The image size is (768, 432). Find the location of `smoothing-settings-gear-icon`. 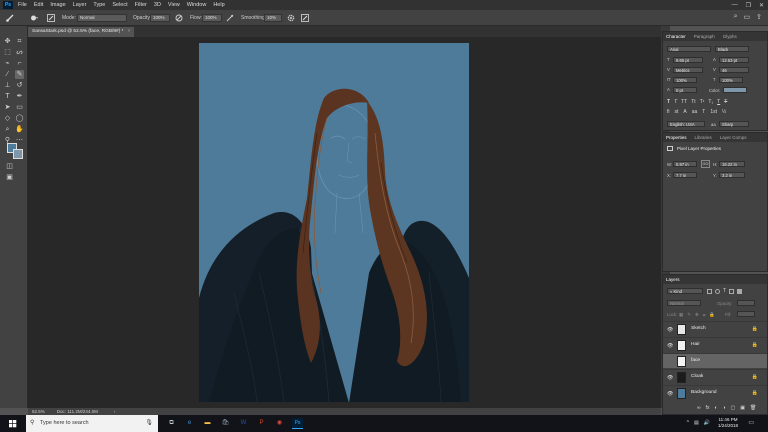

smoothing-settings-gear-icon is located at coordinates (291, 18).